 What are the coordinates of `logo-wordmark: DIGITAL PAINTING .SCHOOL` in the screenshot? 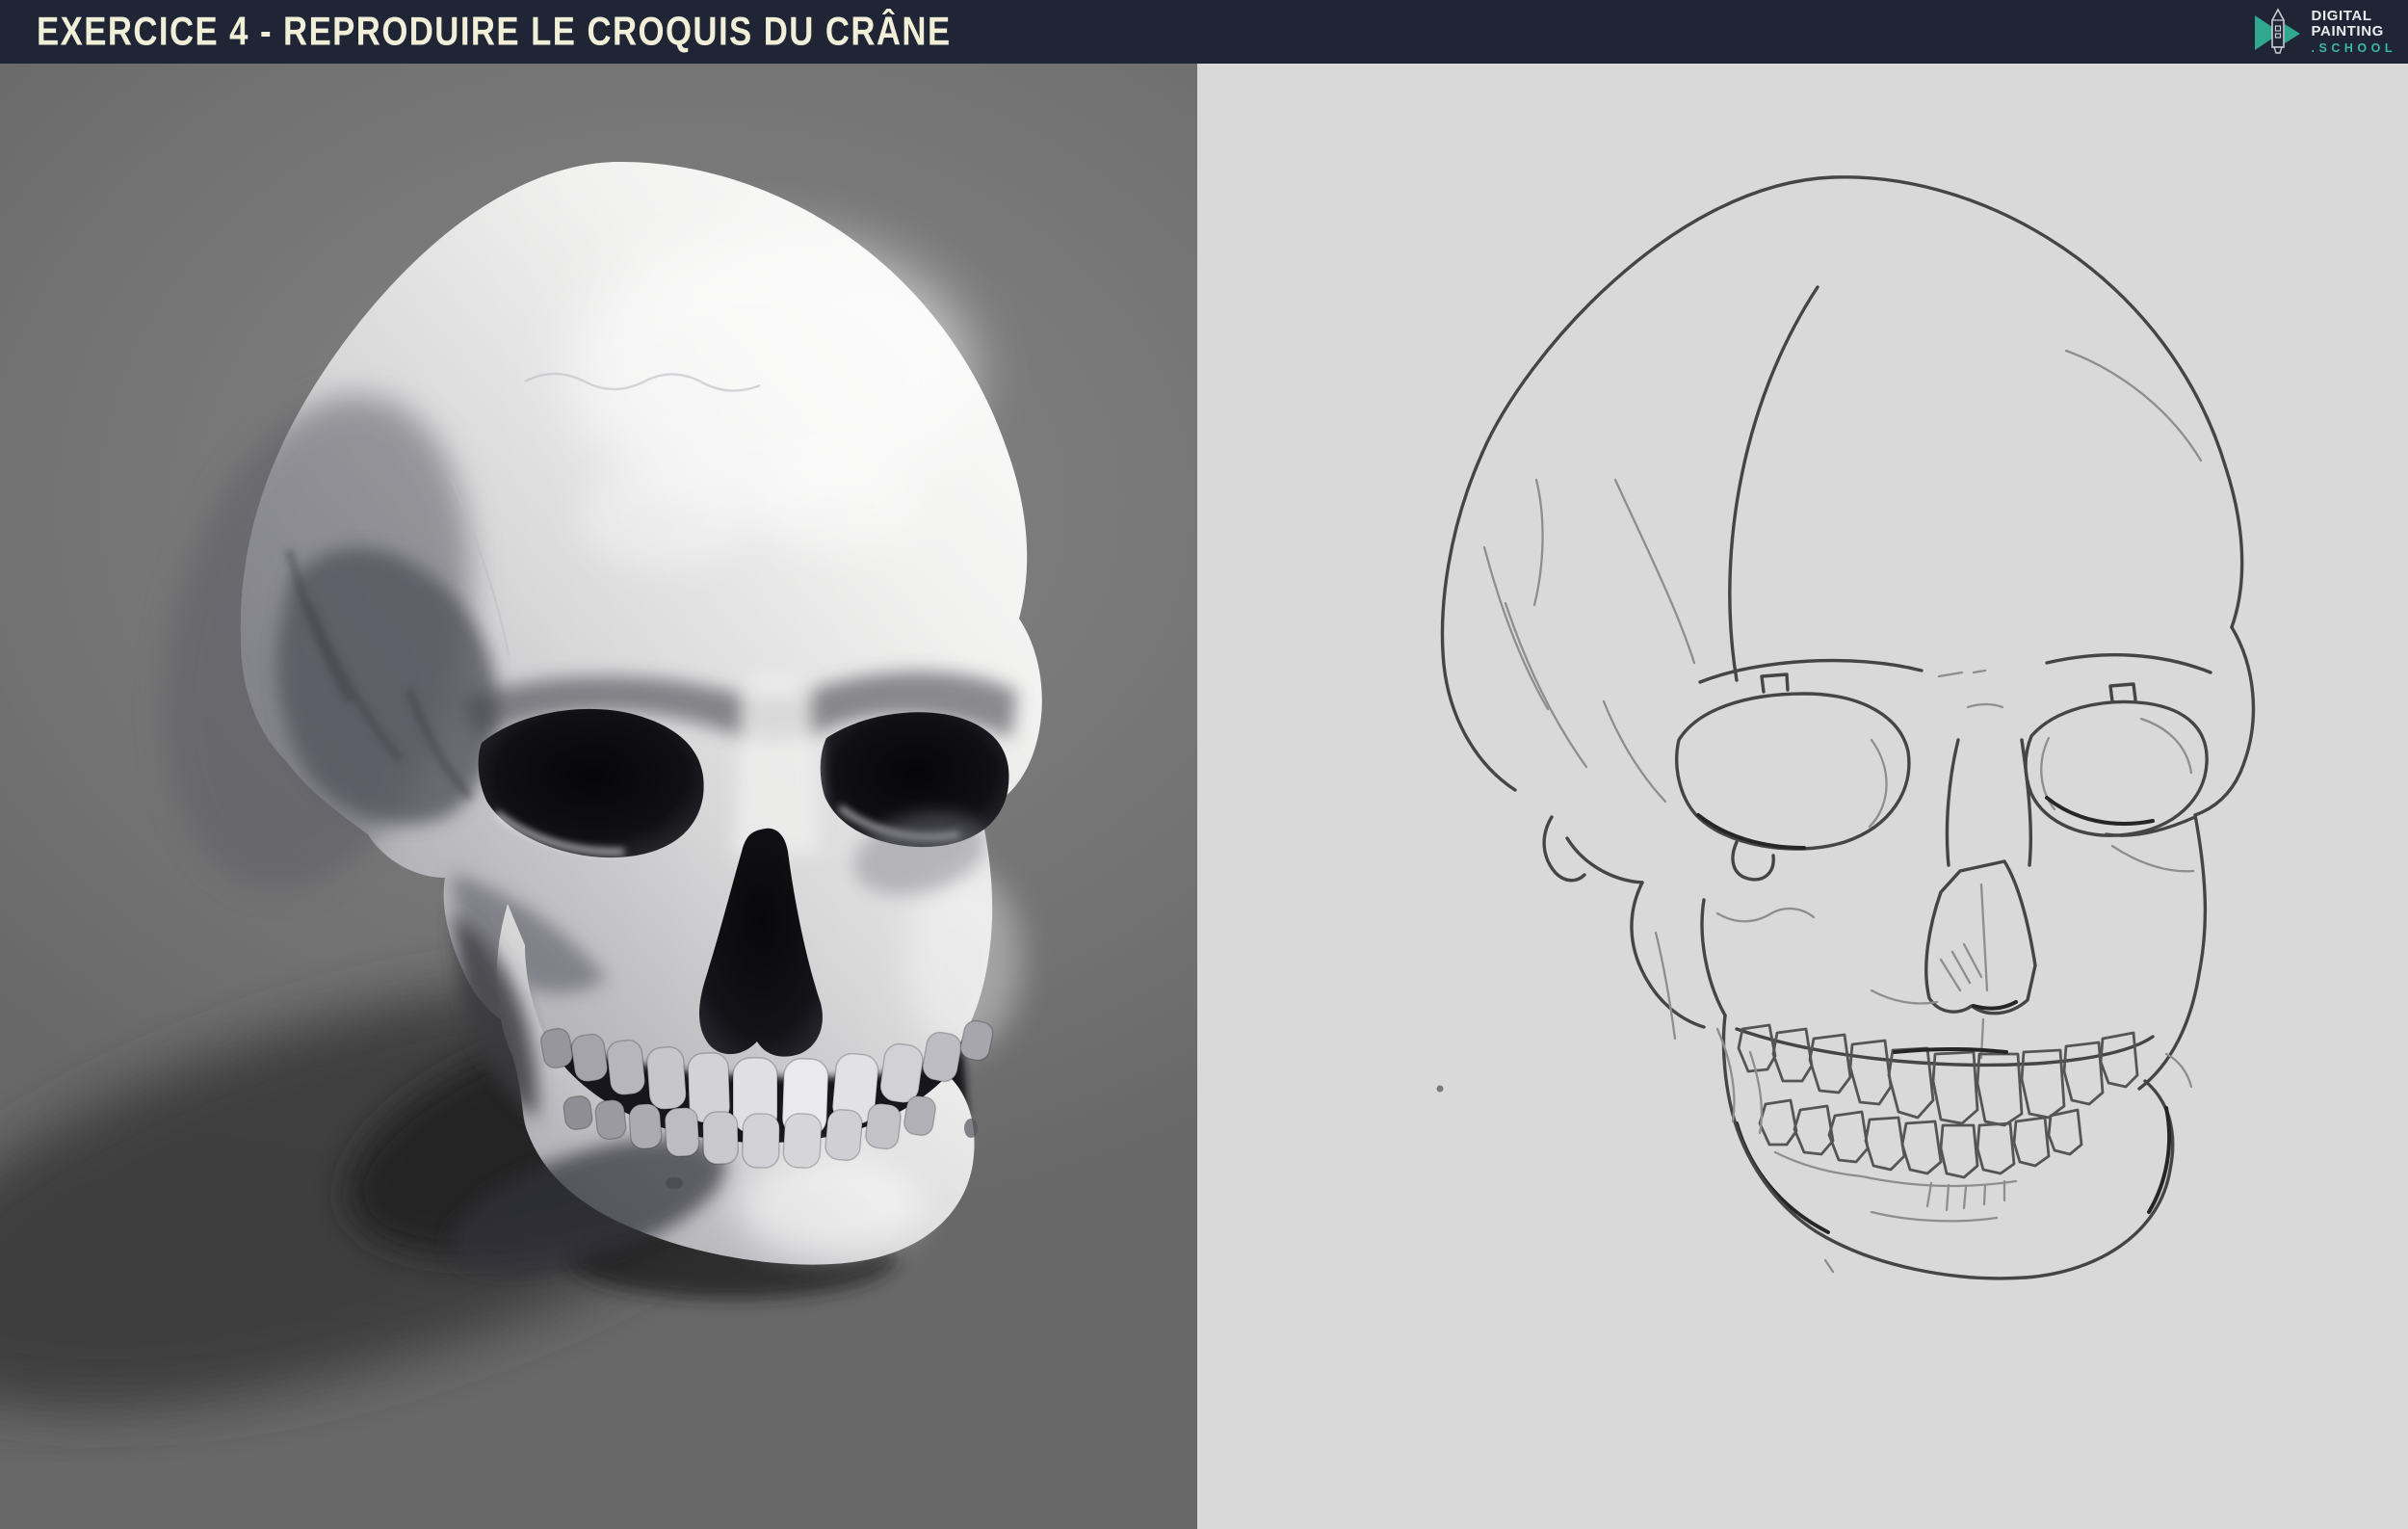 It's located at (2353, 31).